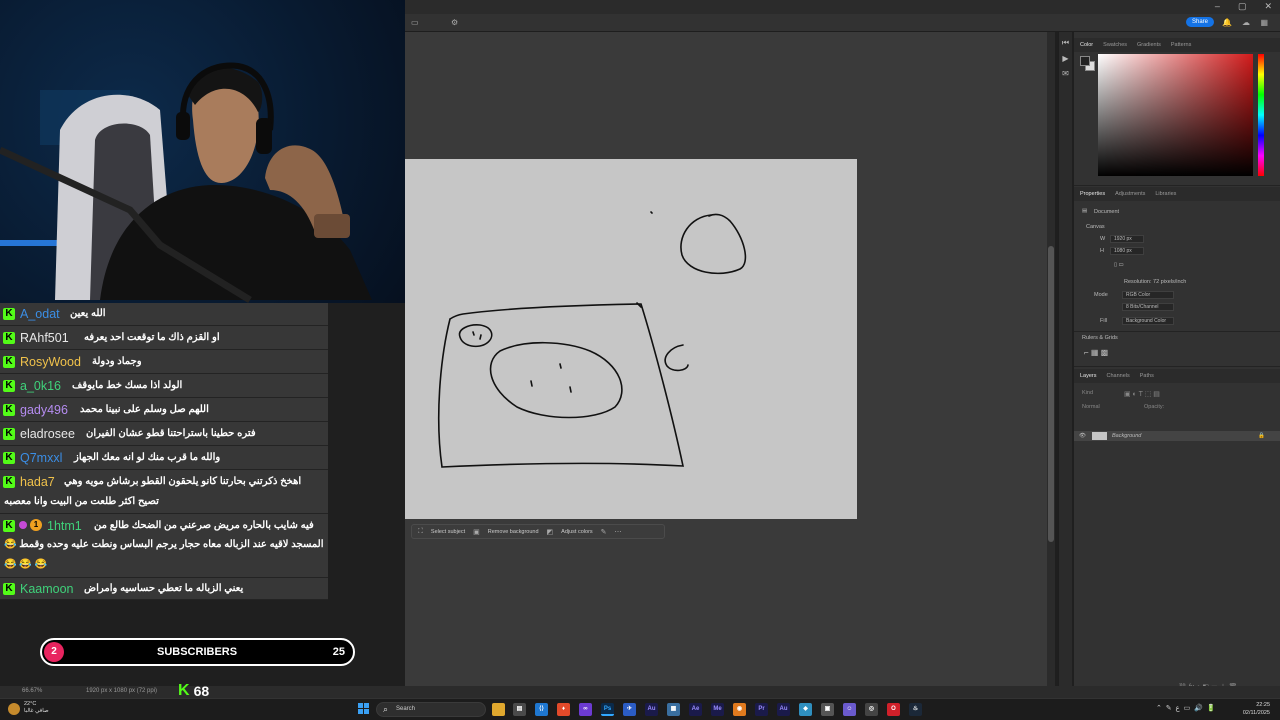  Describe the element at coordinates (695, 709) in the screenshot. I see `after-effects-icon: Ae` at that location.